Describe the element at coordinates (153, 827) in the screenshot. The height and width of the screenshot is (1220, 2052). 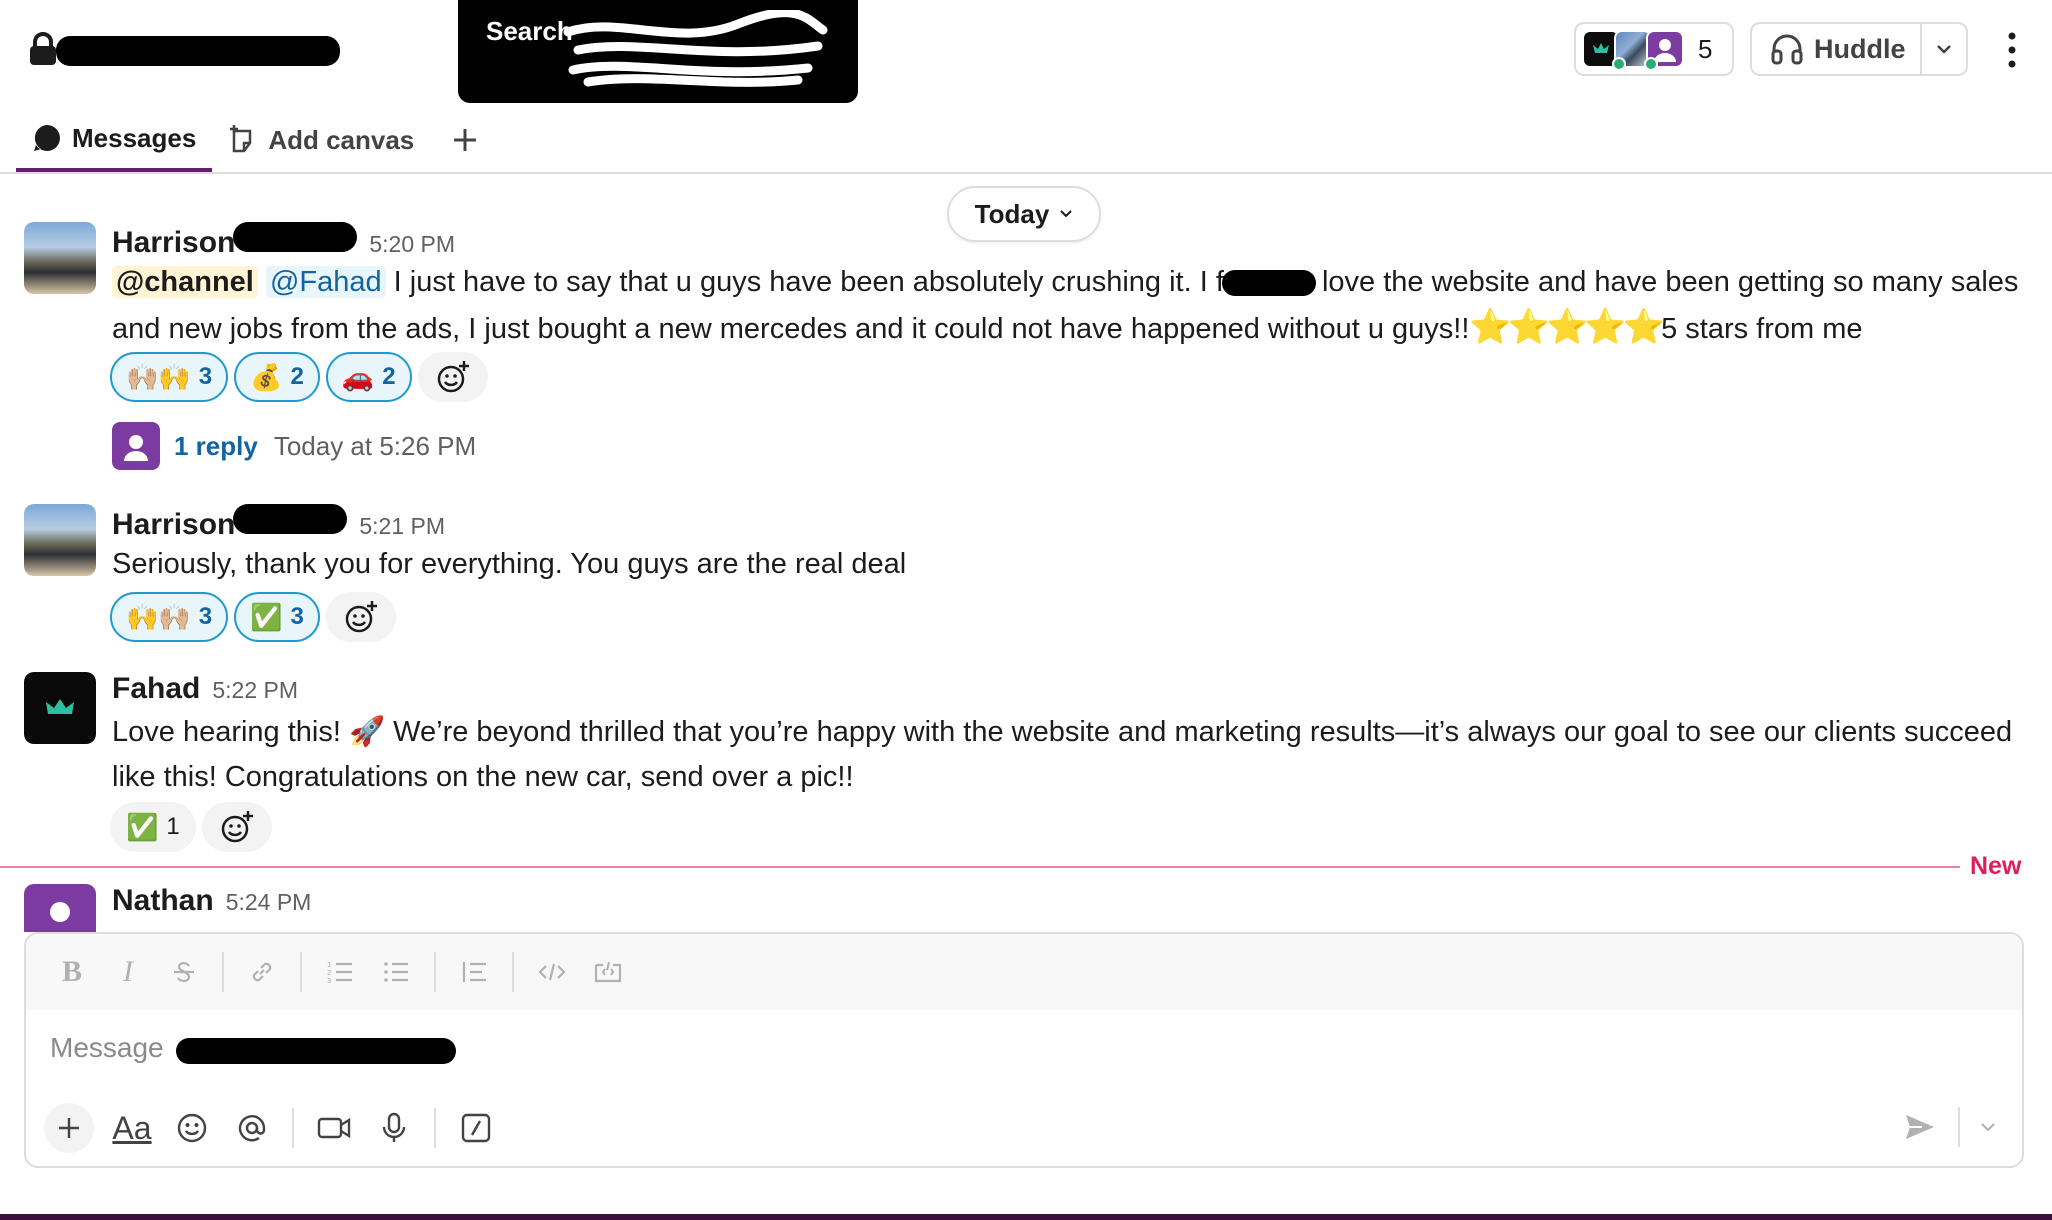
I see `reaction-check-mark: ✅ 1` at that location.